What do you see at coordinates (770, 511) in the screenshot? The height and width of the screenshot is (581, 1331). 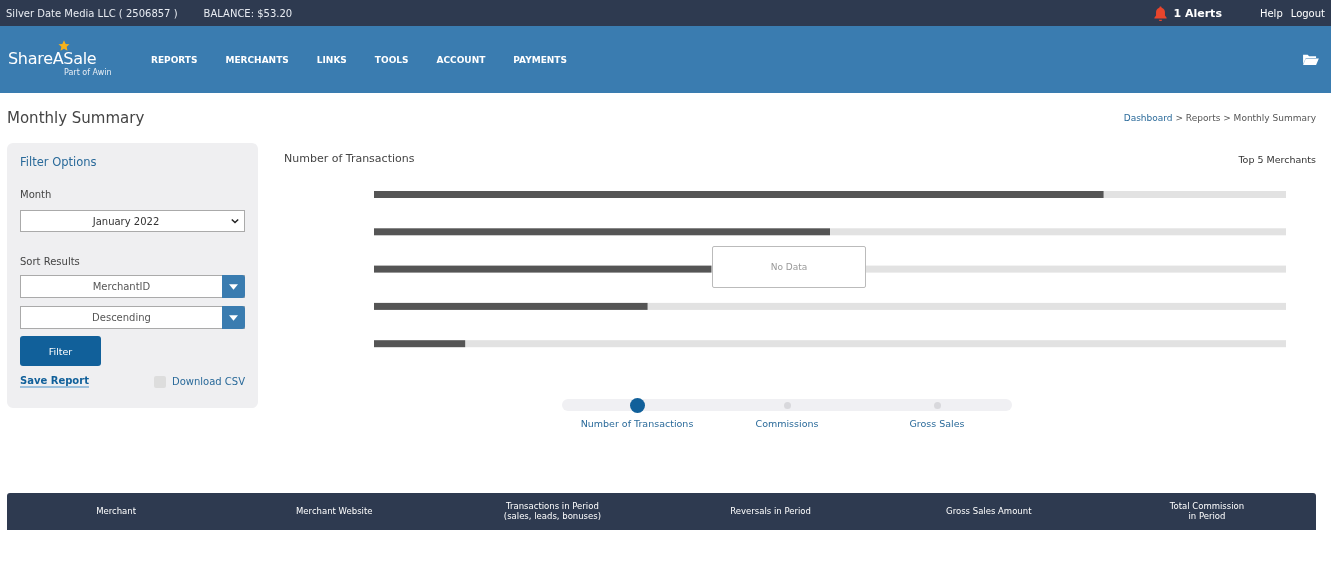 I see `column-header: Reversals in Period` at bounding box center [770, 511].